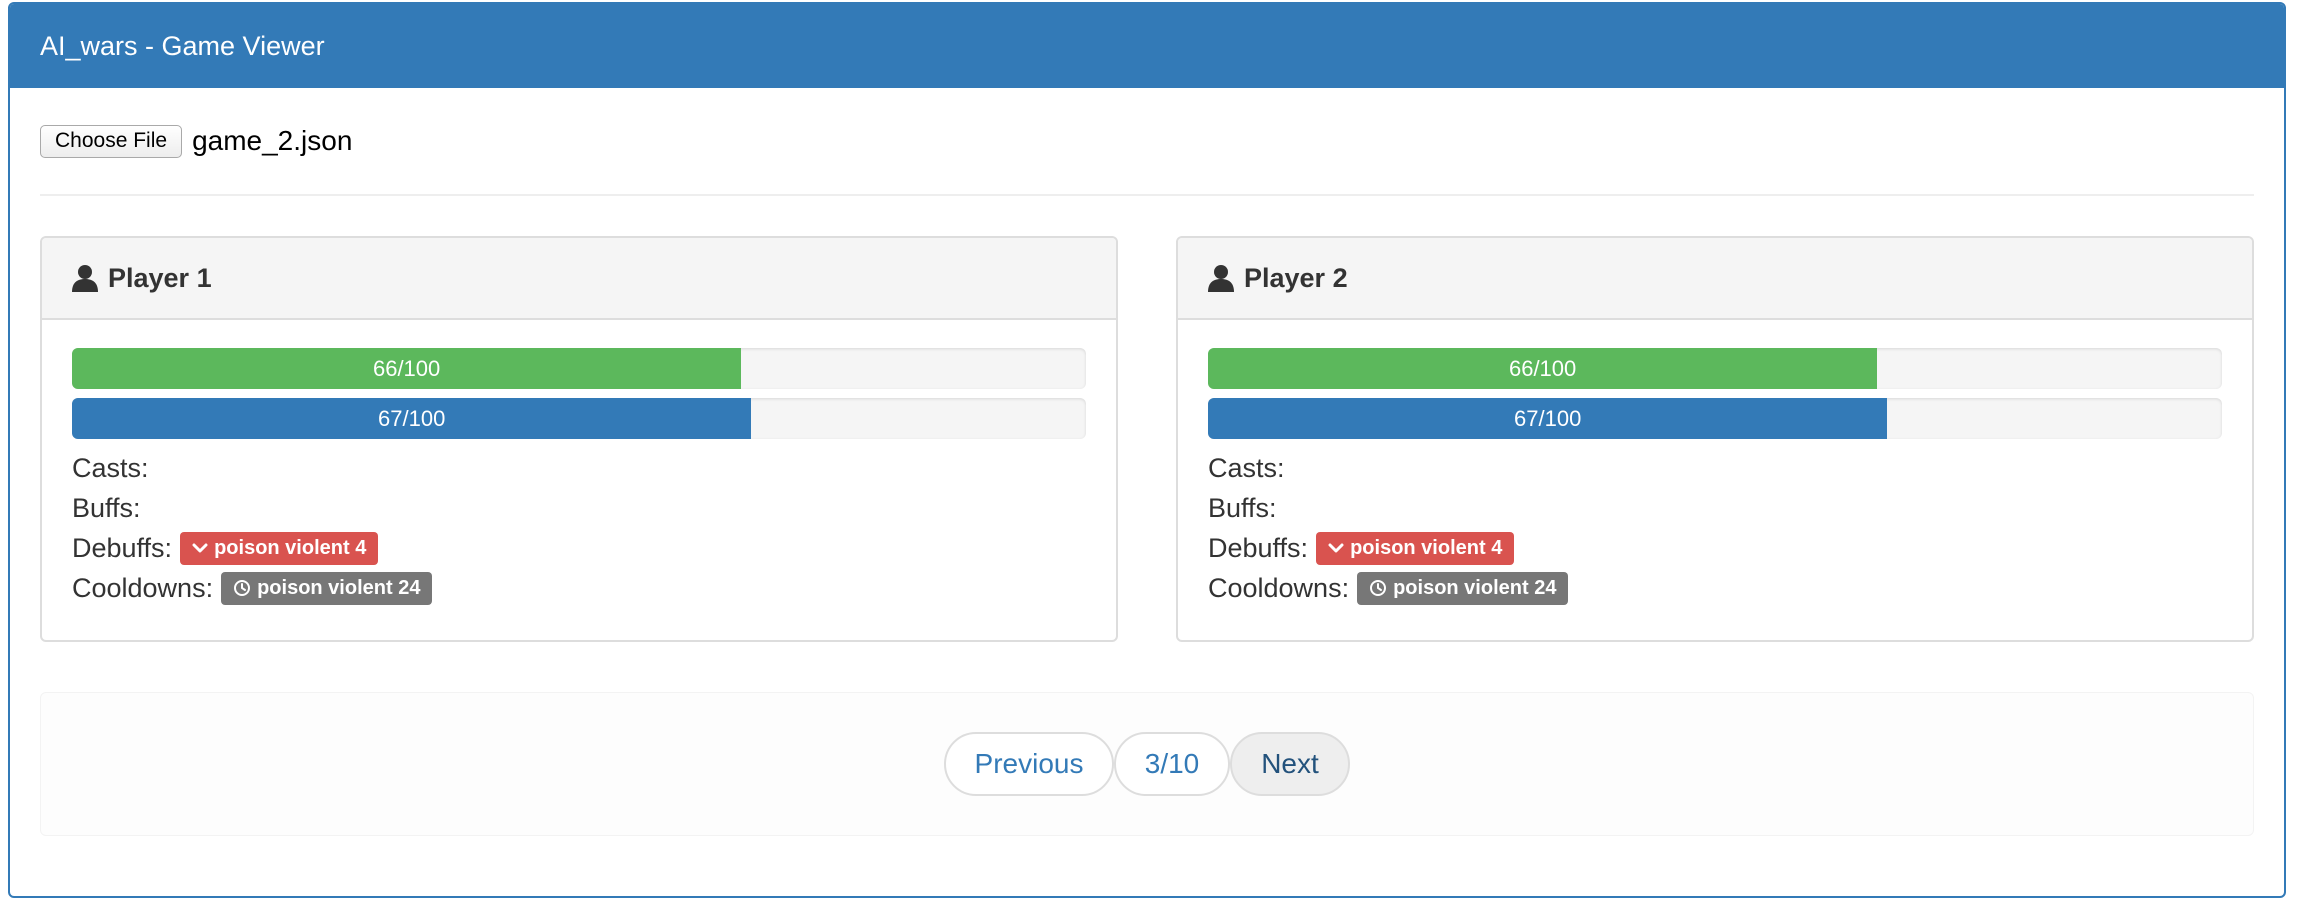 The width and height of the screenshot is (2302, 912). What do you see at coordinates (182, 45) in the screenshot?
I see `app-title: AI_wars - Game Viewer` at bounding box center [182, 45].